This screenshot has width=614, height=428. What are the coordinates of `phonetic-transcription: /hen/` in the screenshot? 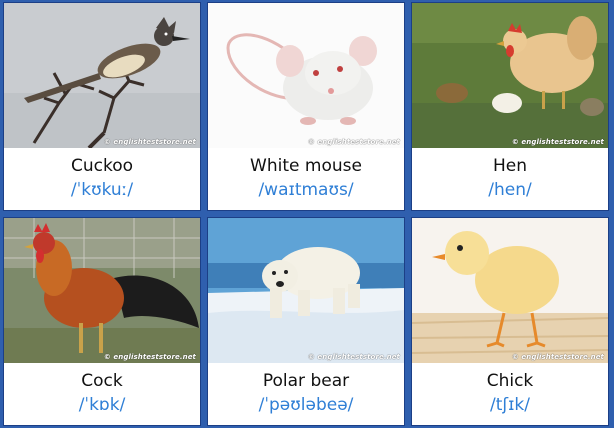 It's located at (510, 190).